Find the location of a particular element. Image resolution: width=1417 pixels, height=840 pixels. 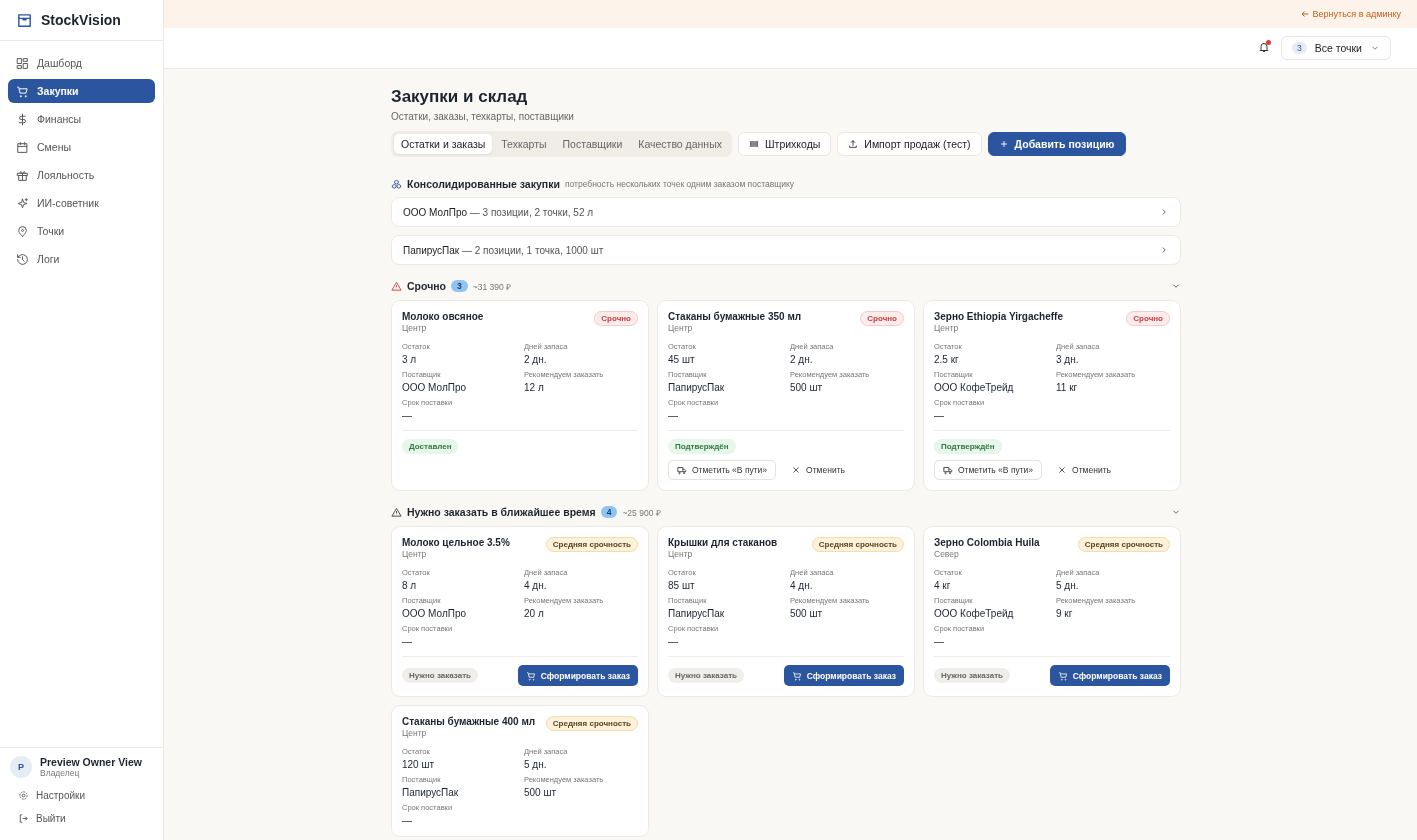

boxes-icon is located at coordinates (396, 184).